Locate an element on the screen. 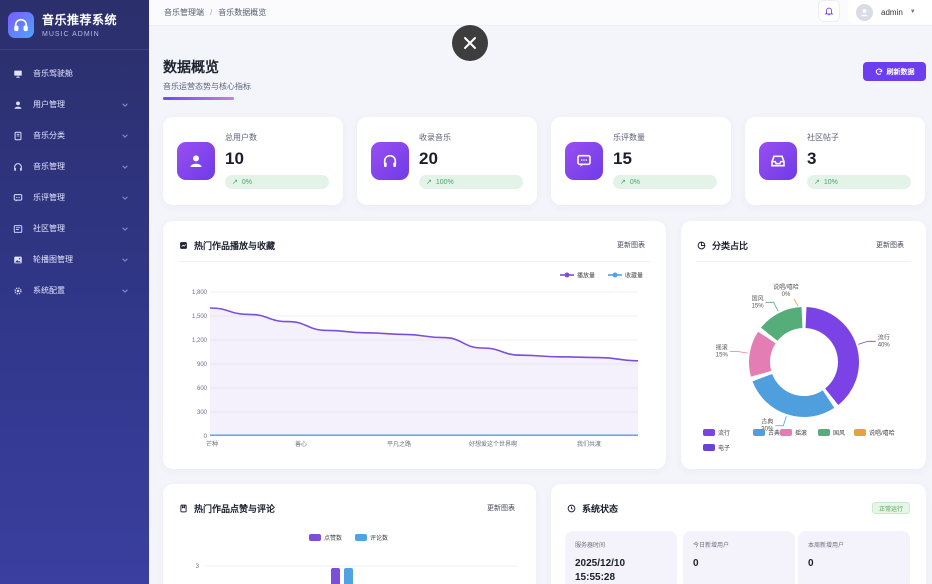 The width and height of the screenshot is (932, 584). legend-label: 流行 is located at coordinates (724, 433).